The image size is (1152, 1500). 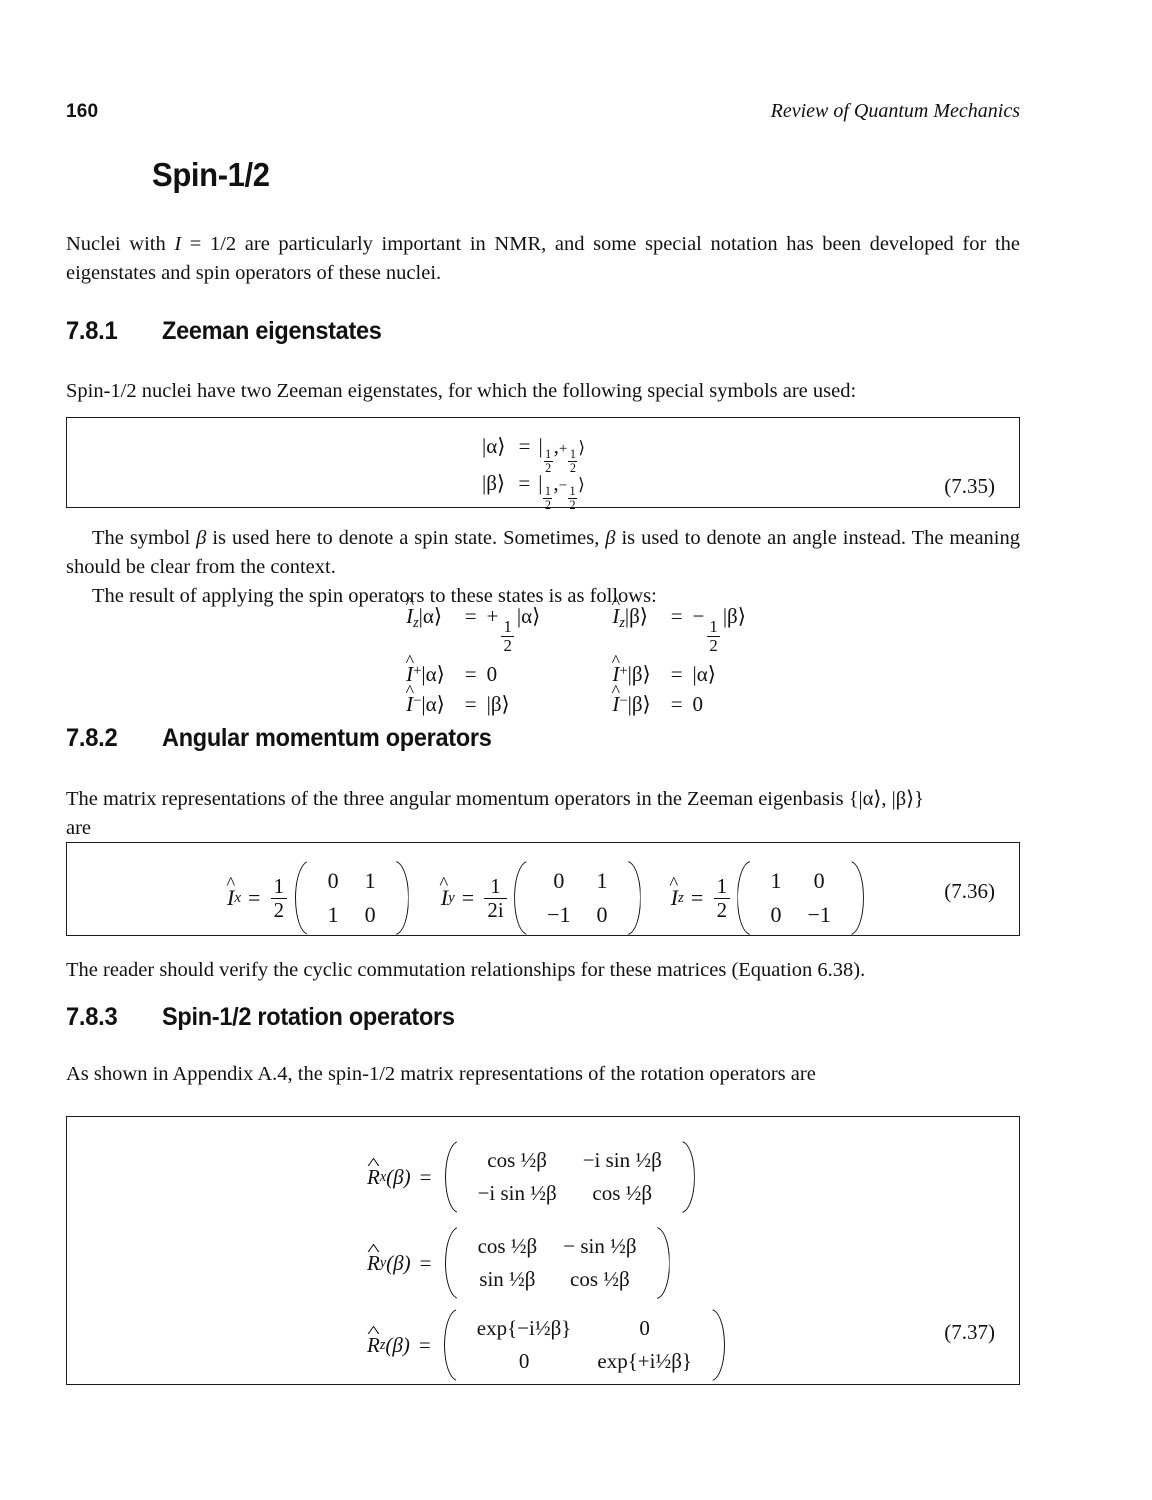 I want to click on op-row-rhs: 0, so click(x=698, y=704).